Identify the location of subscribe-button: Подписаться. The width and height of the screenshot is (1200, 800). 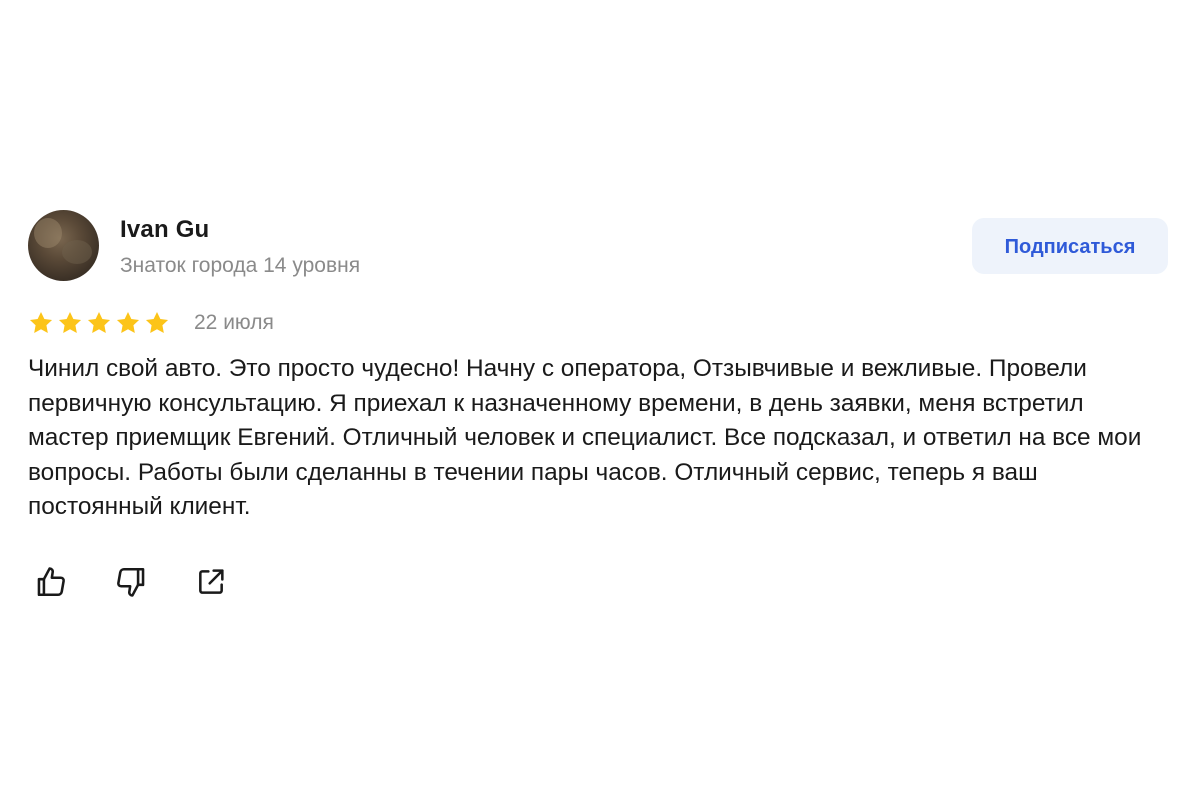
(1070, 246).